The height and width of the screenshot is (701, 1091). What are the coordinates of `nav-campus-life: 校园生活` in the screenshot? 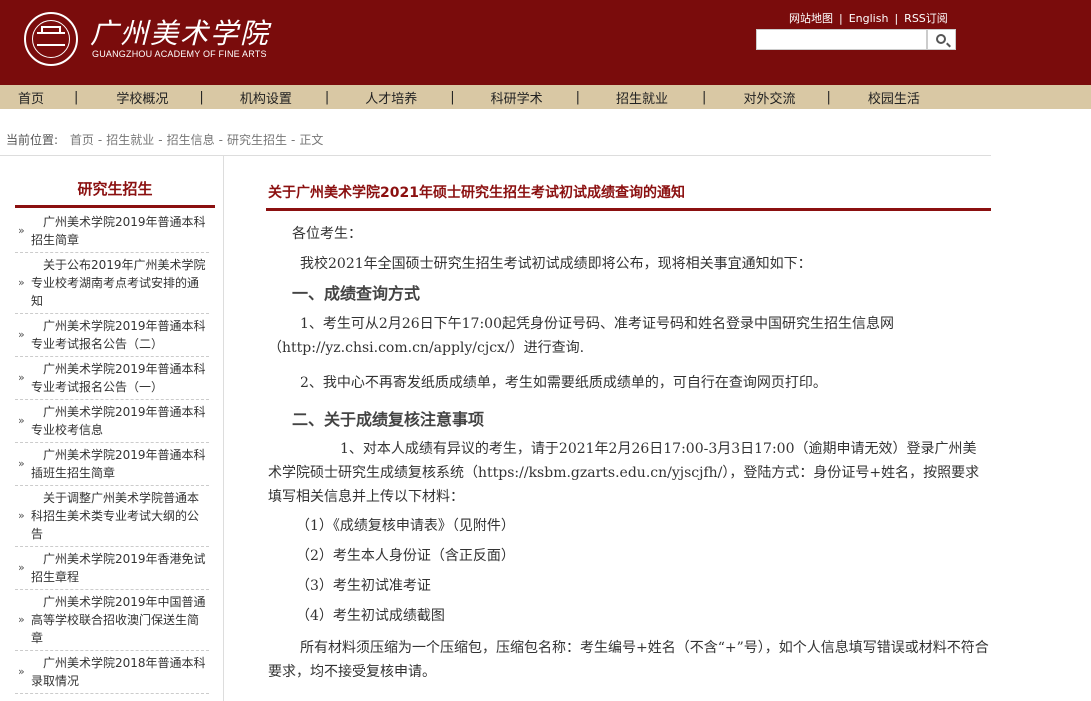 It's located at (894, 97).